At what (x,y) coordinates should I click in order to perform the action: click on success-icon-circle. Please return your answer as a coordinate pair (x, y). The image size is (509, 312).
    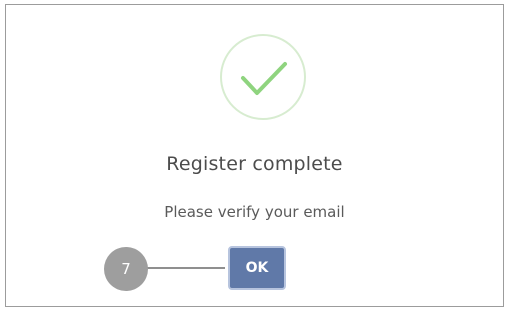
    Looking at the image, I should click on (263, 77).